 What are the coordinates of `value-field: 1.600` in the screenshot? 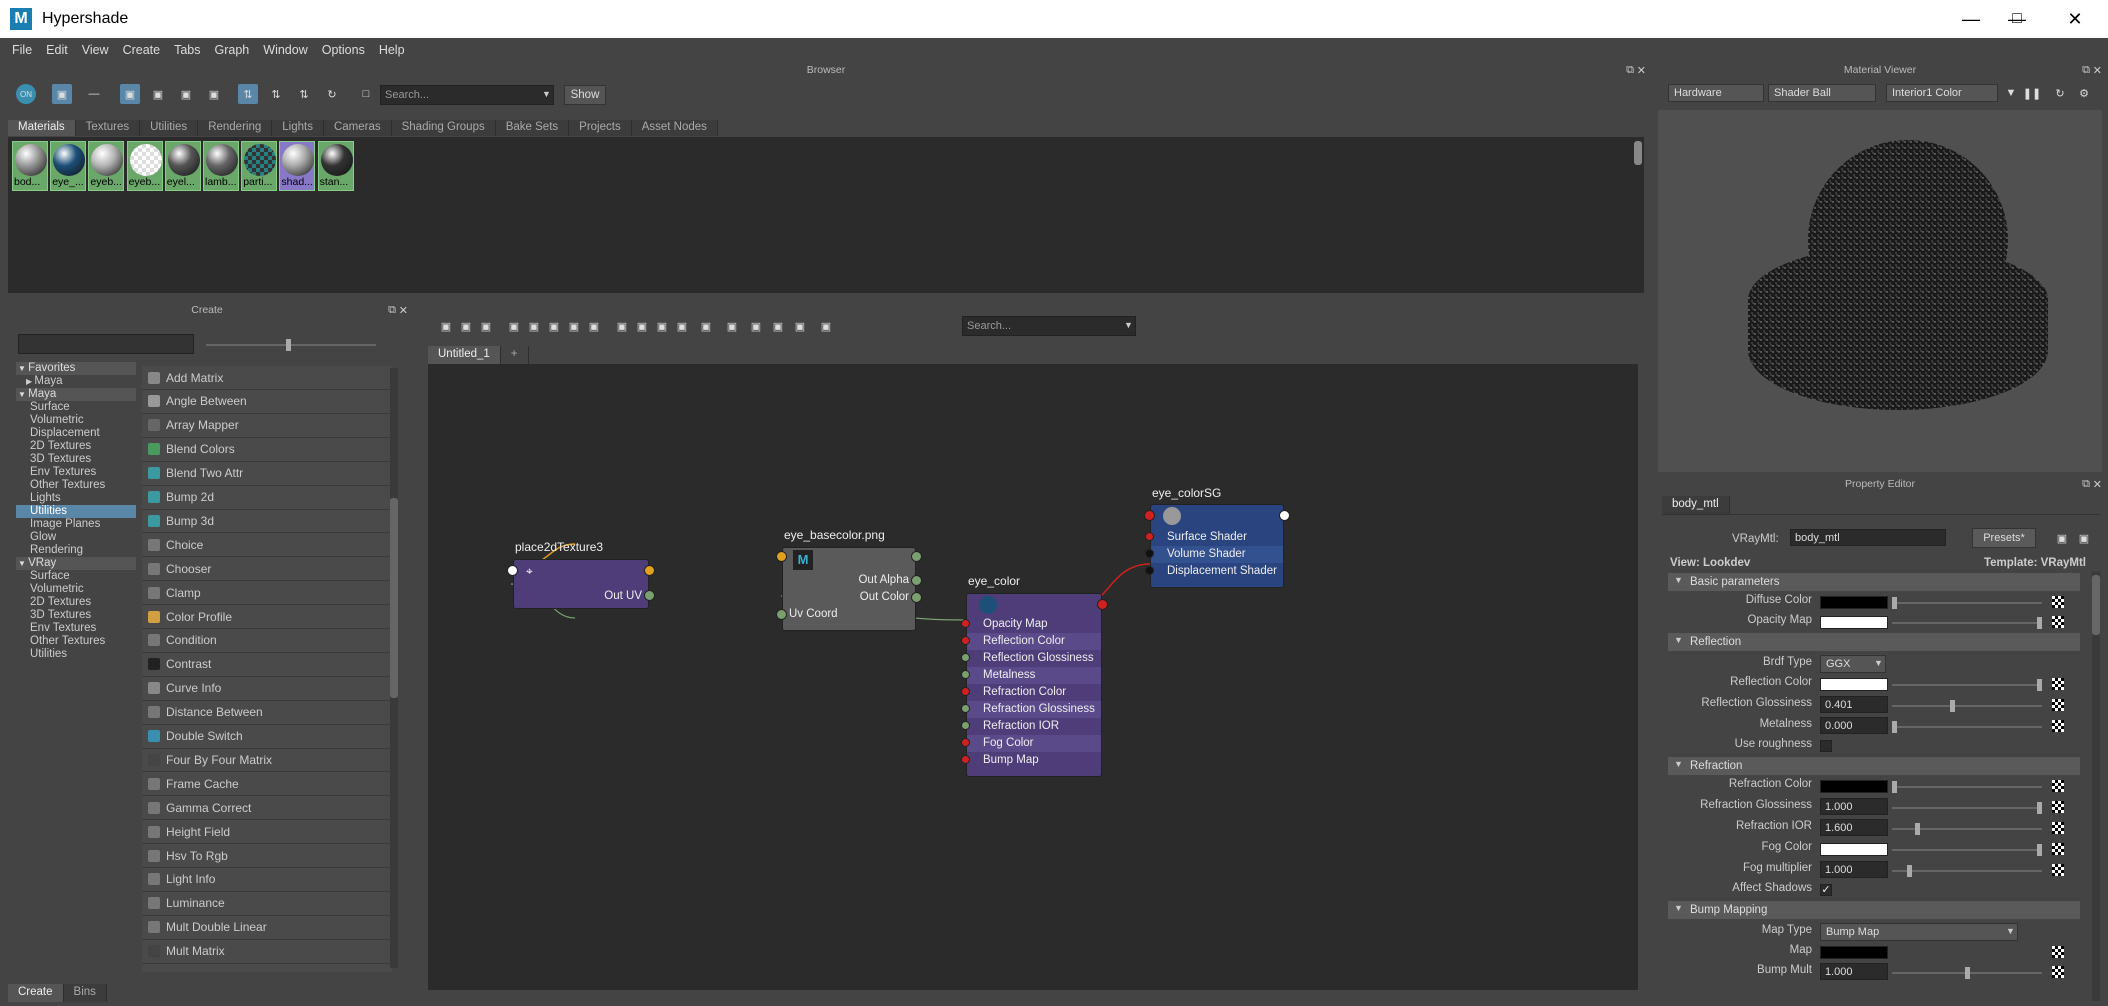 It's located at (1854, 827).